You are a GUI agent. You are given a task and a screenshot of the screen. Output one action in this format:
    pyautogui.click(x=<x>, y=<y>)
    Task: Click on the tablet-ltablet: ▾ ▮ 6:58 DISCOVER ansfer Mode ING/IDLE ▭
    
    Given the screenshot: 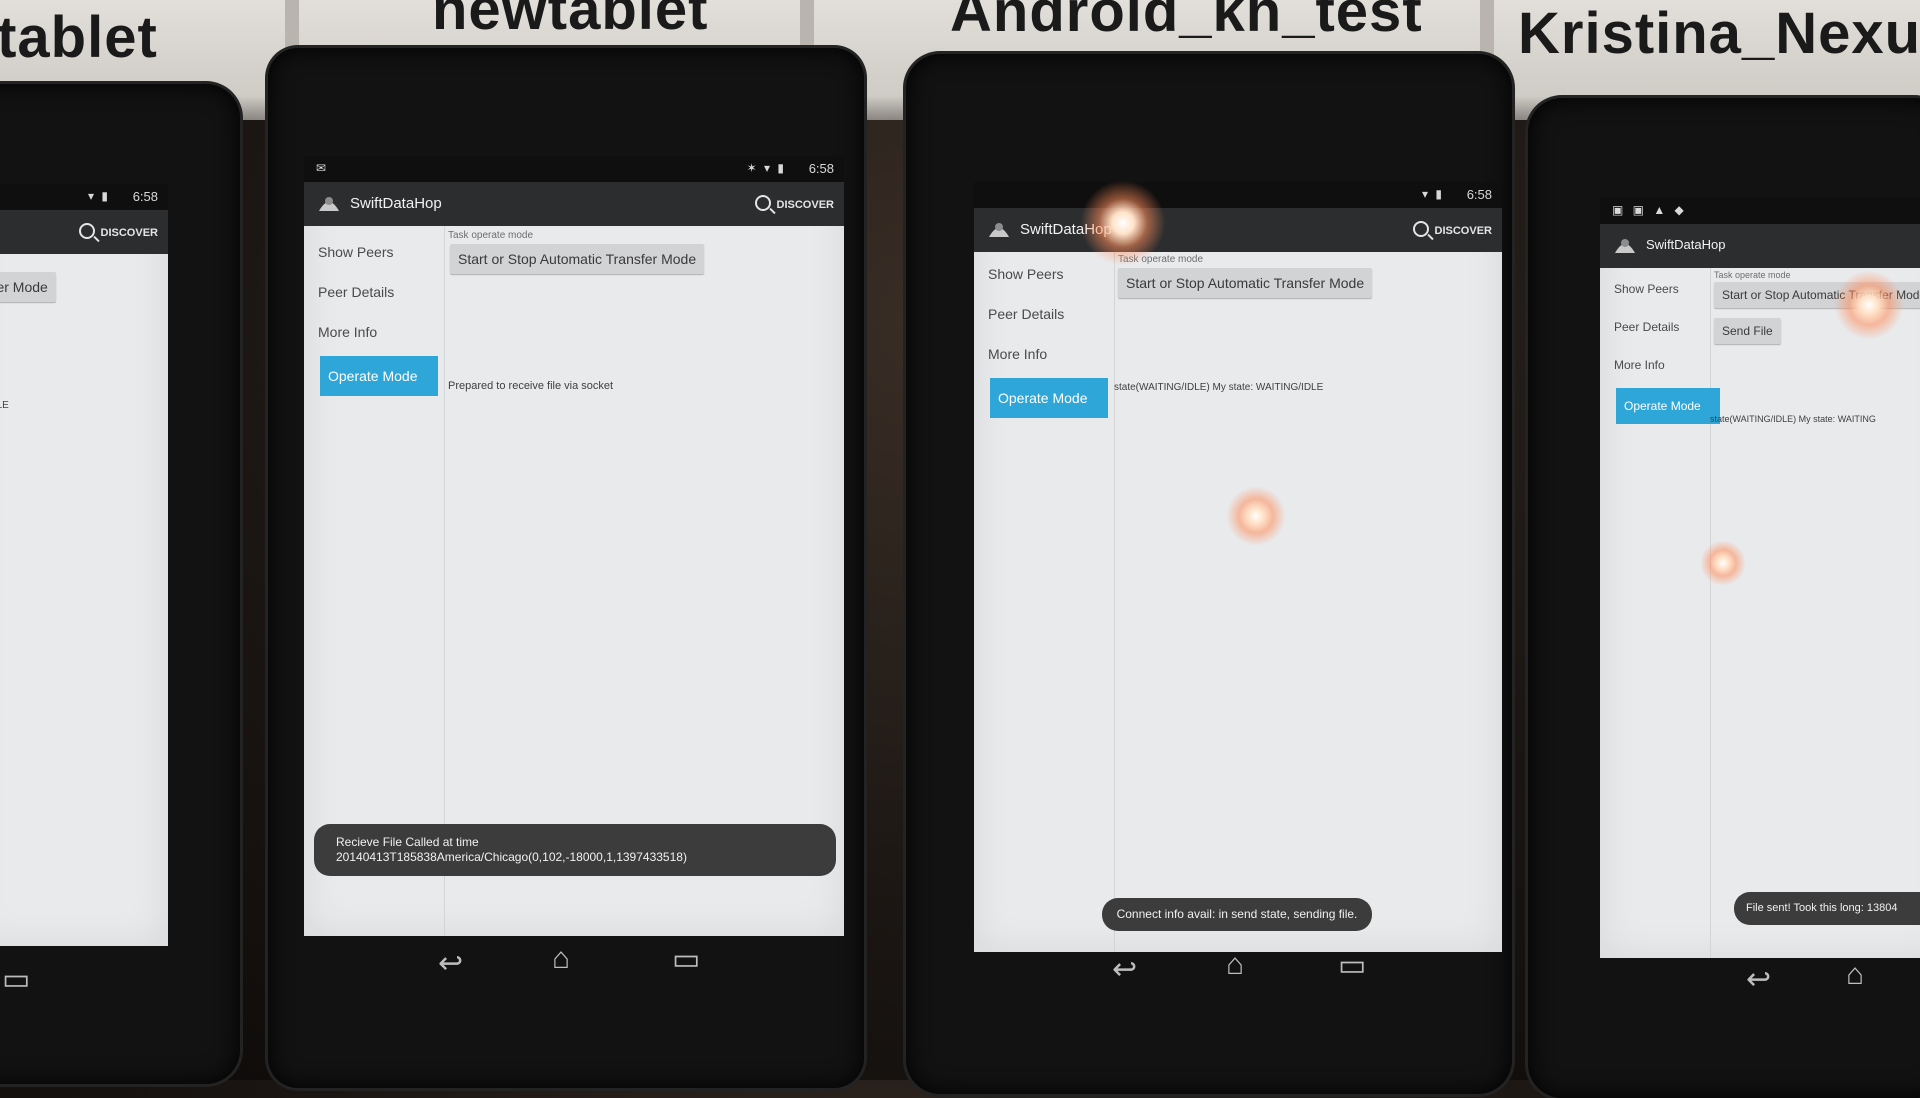 What is the action you would take?
    pyautogui.click(x=120, y=584)
    